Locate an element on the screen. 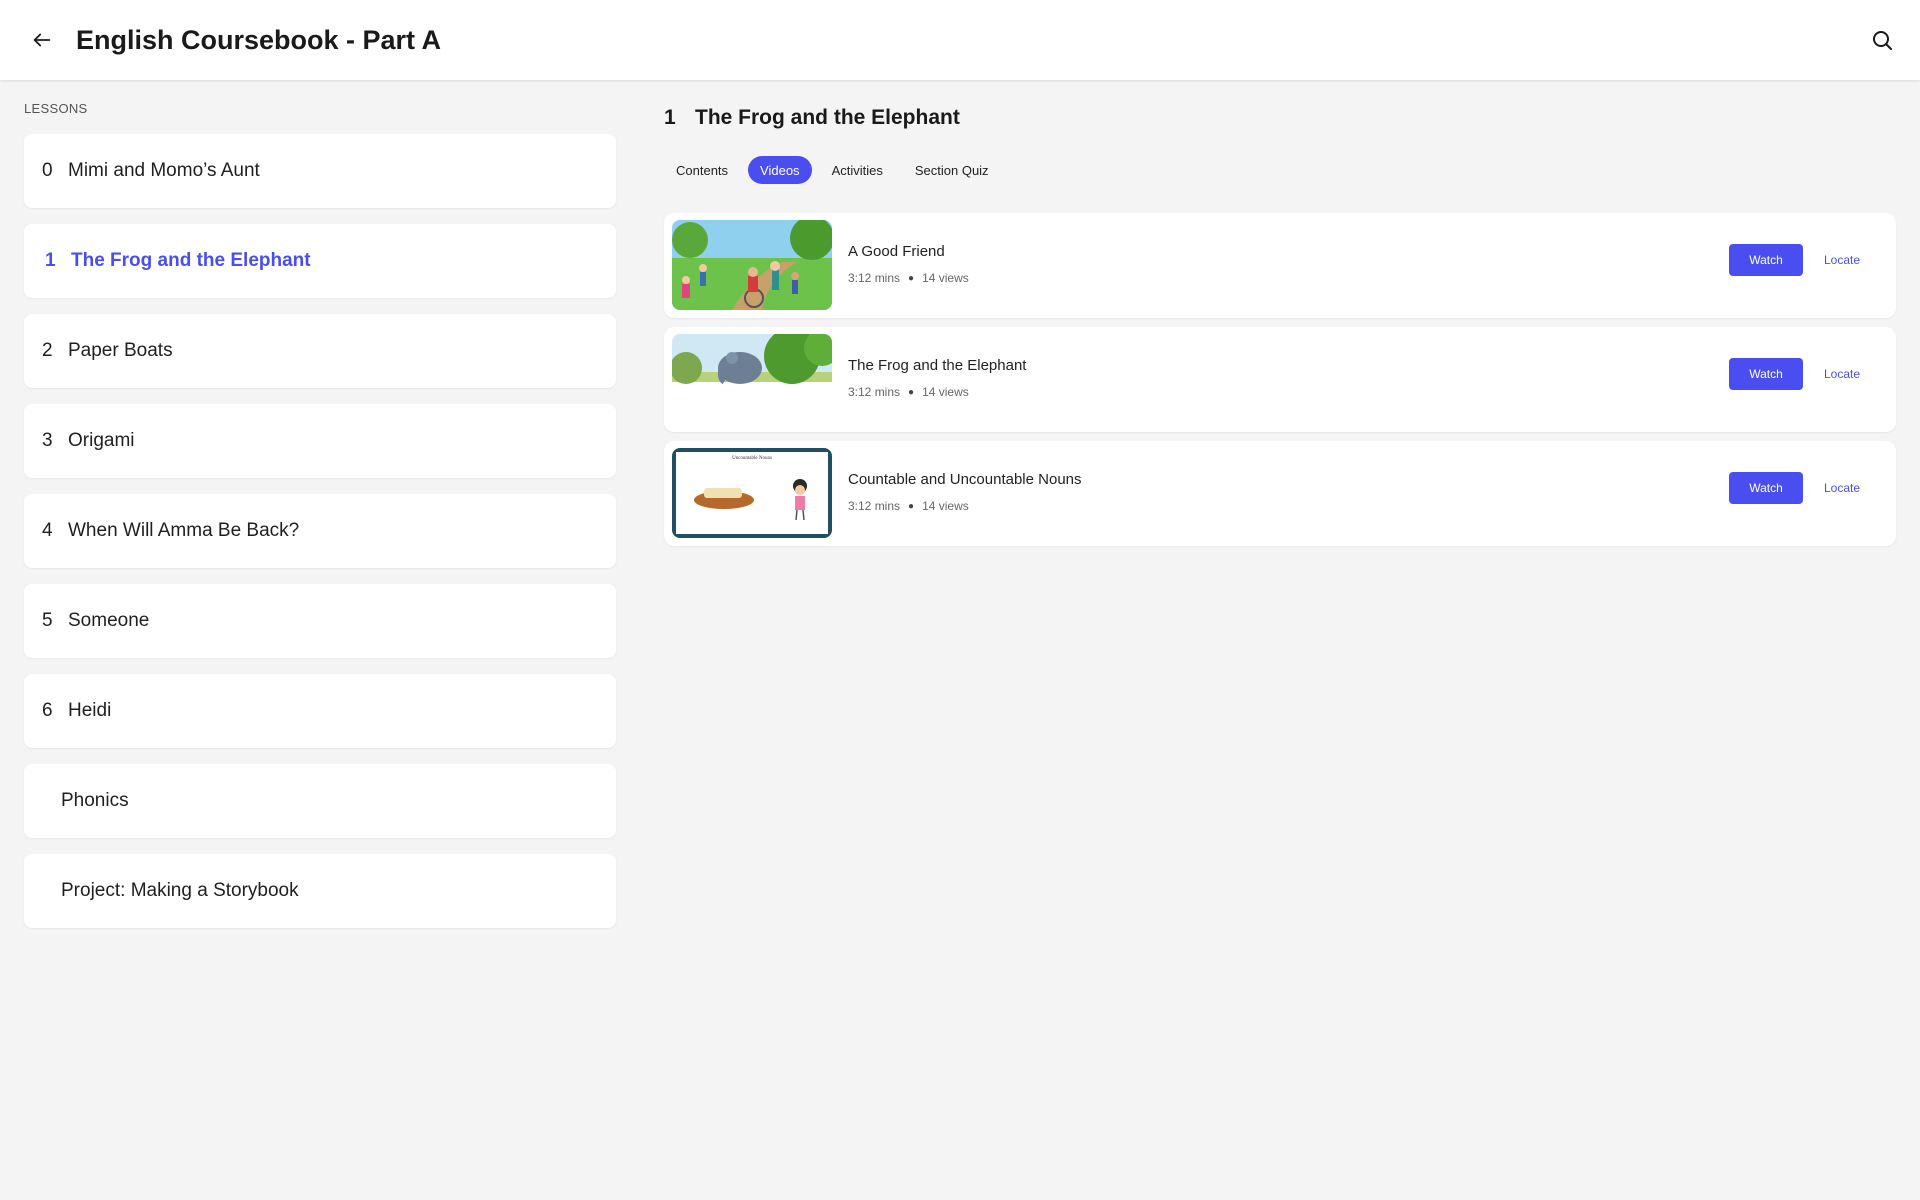 The image size is (1920, 1200). video-thumbnail: Uncountable Nouns is located at coordinates (752, 493).